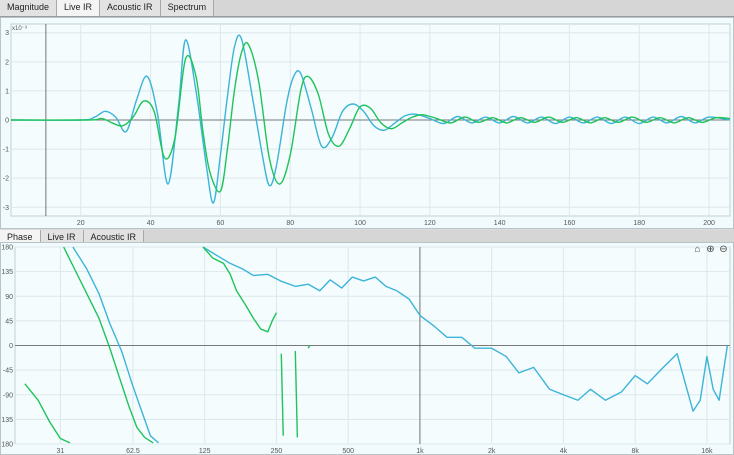  I want to click on x-tick-label: 500, so click(348, 451).